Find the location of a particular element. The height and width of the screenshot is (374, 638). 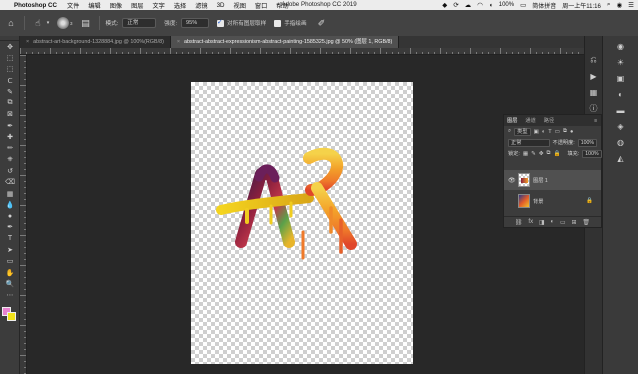

mask-icon: ◨ is located at coordinates (542, 222).